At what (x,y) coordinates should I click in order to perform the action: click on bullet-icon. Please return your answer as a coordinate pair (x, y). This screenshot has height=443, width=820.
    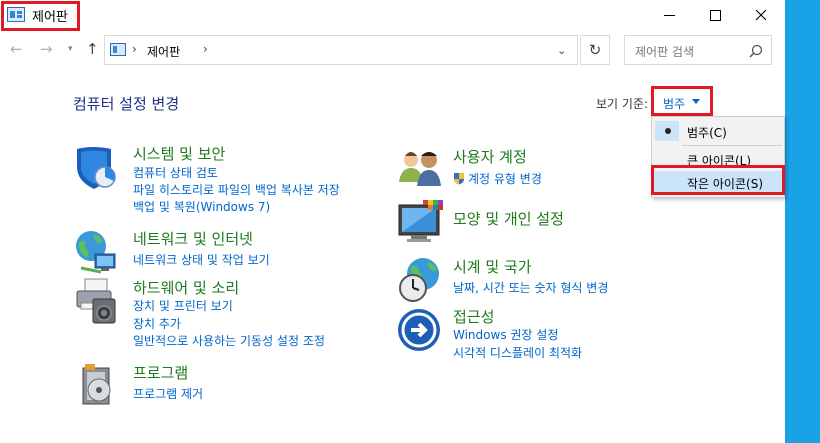
    Looking at the image, I should click on (668, 131).